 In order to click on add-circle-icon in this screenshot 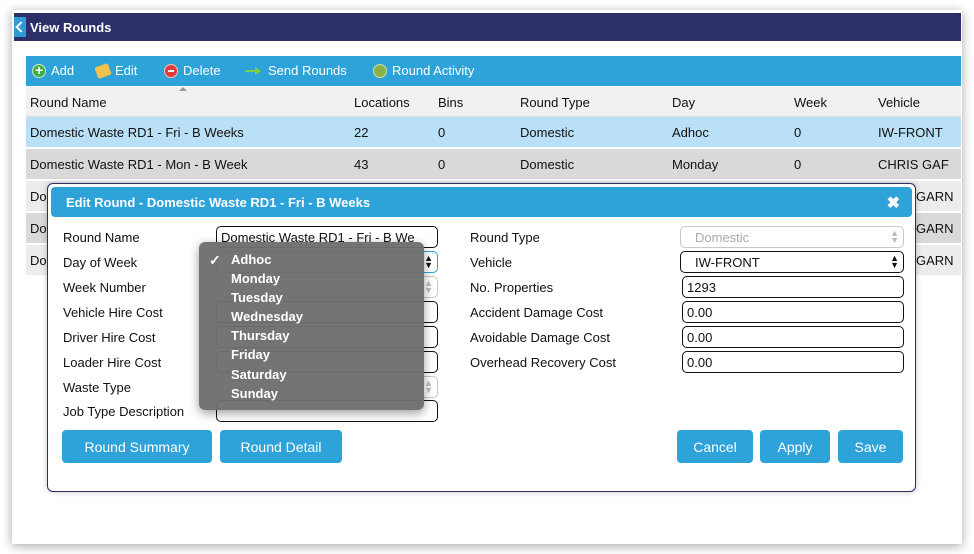, I will do `click(39, 70)`.